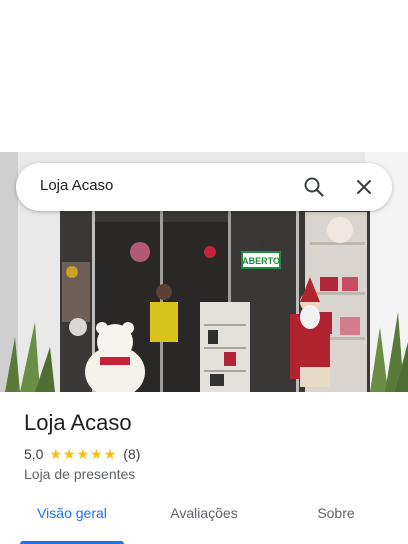 This screenshot has width=408, height=544. I want to click on rating-row: 5,0 ★ ★ ★ ★ ★ (8), so click(82, 454).